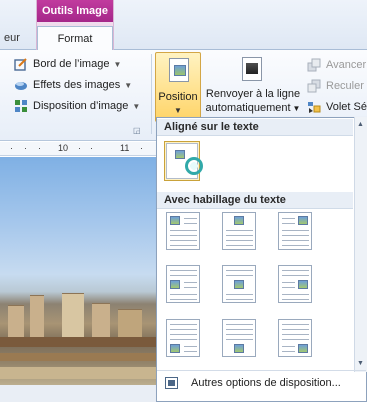 The image size is (367, 402). I want to click on position-bottom-center-option, so click(239, 338).